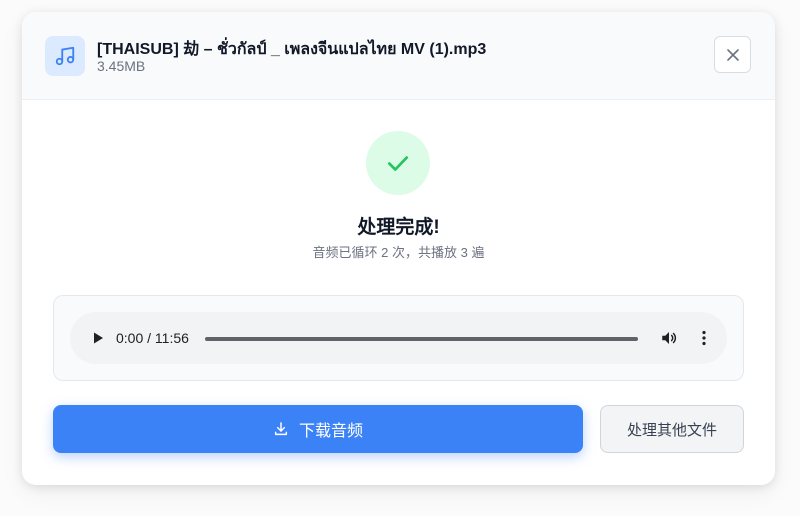  Describe the element at coordinates (152, 338) in the screenshot. I see `playback-time: 0:00 / 11:56` at that location.